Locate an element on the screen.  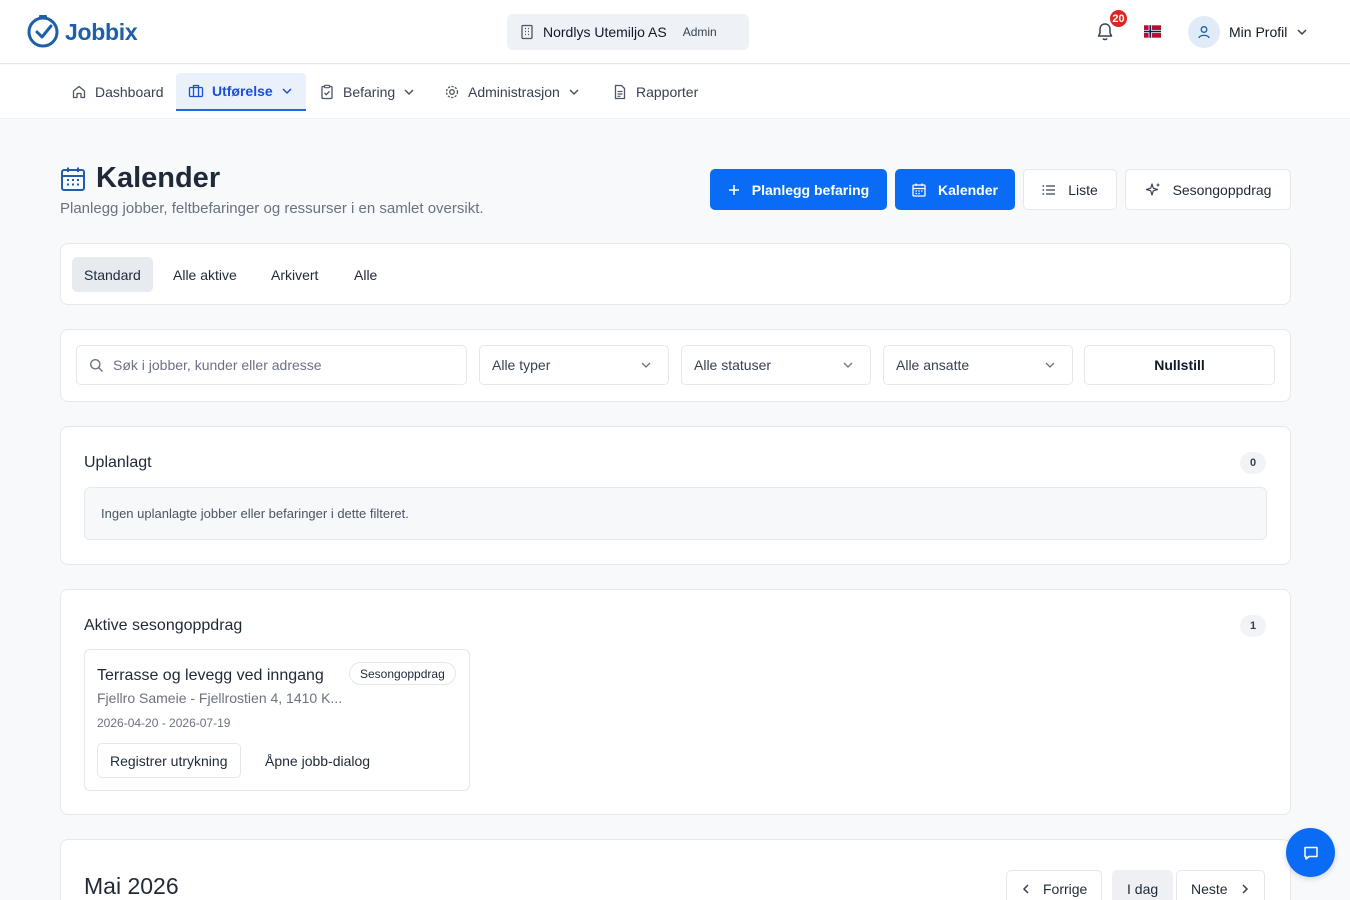
nav-administrasjon: Administrasjon is located at coordinates (512, 92).